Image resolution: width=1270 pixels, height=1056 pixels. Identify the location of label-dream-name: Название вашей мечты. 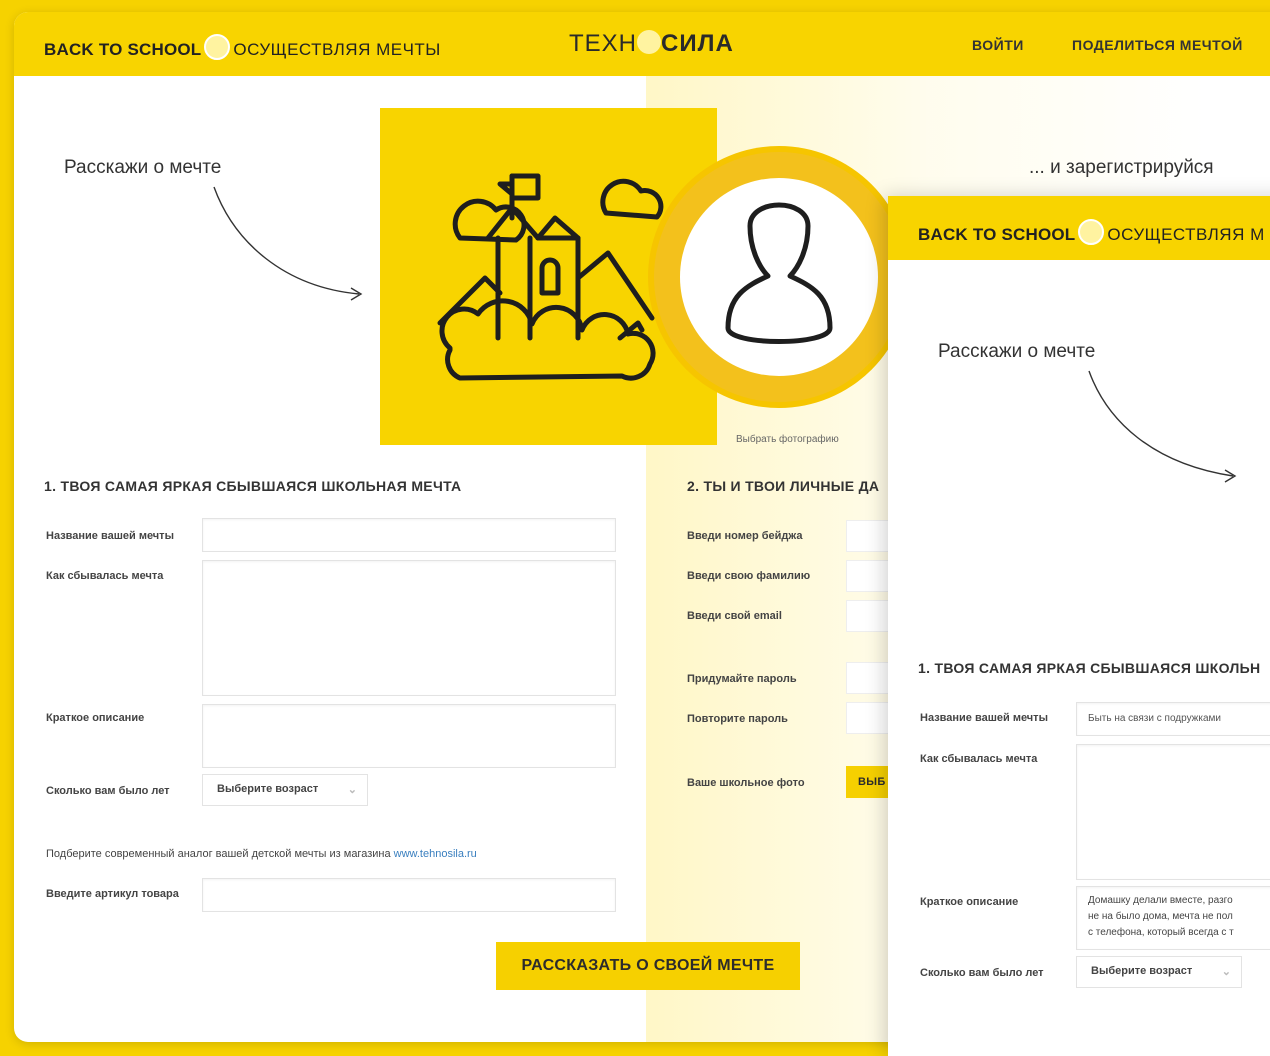
(110, 536).